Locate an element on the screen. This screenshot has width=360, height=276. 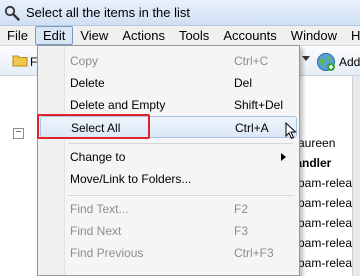
folder-icon is located at coordinates (20, 60).